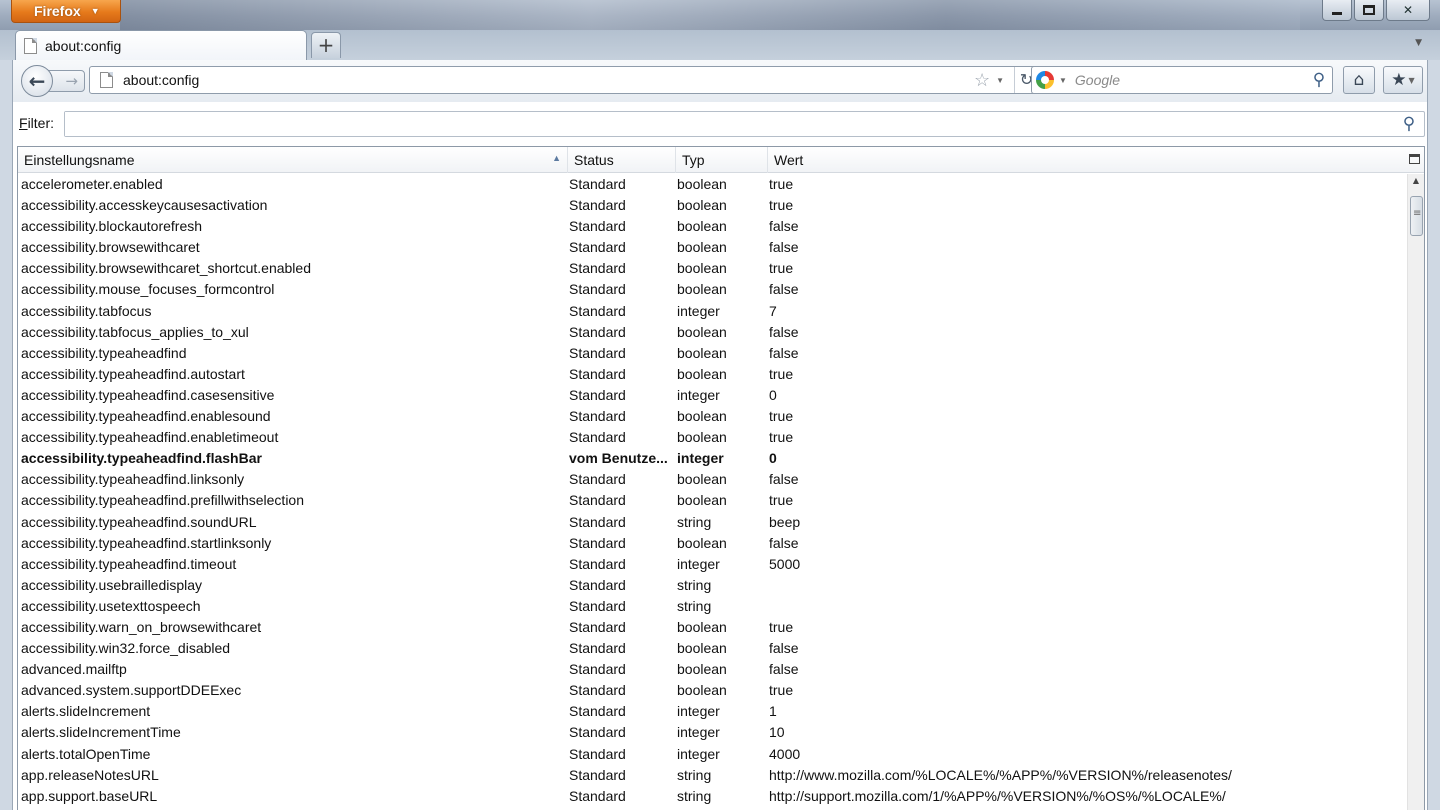 The image size is (1440, 810). What do you see at coordinates (148, 289) in the screenshot?
I see `pref-name: accessibility.mouse_focuses_formcontrol` at bounding box center [148, 289].